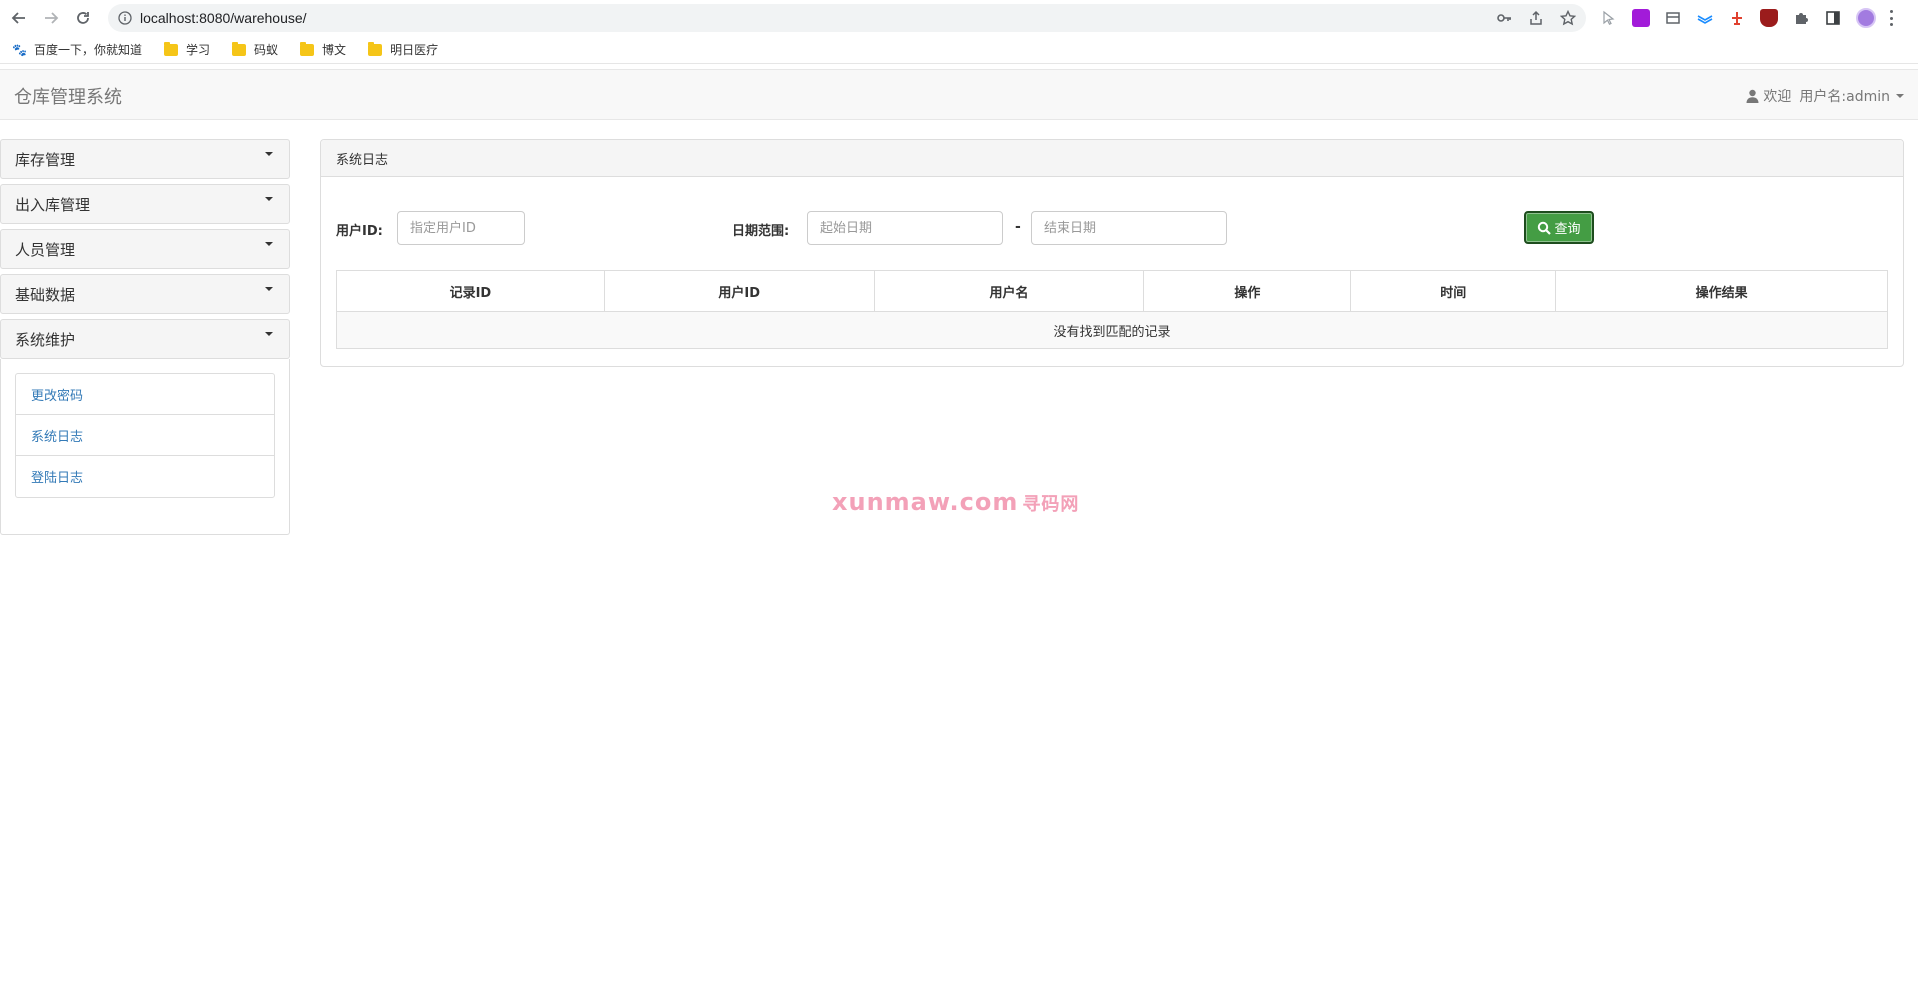  I want to click on column-header-time: 时间, so click(1453, 291).